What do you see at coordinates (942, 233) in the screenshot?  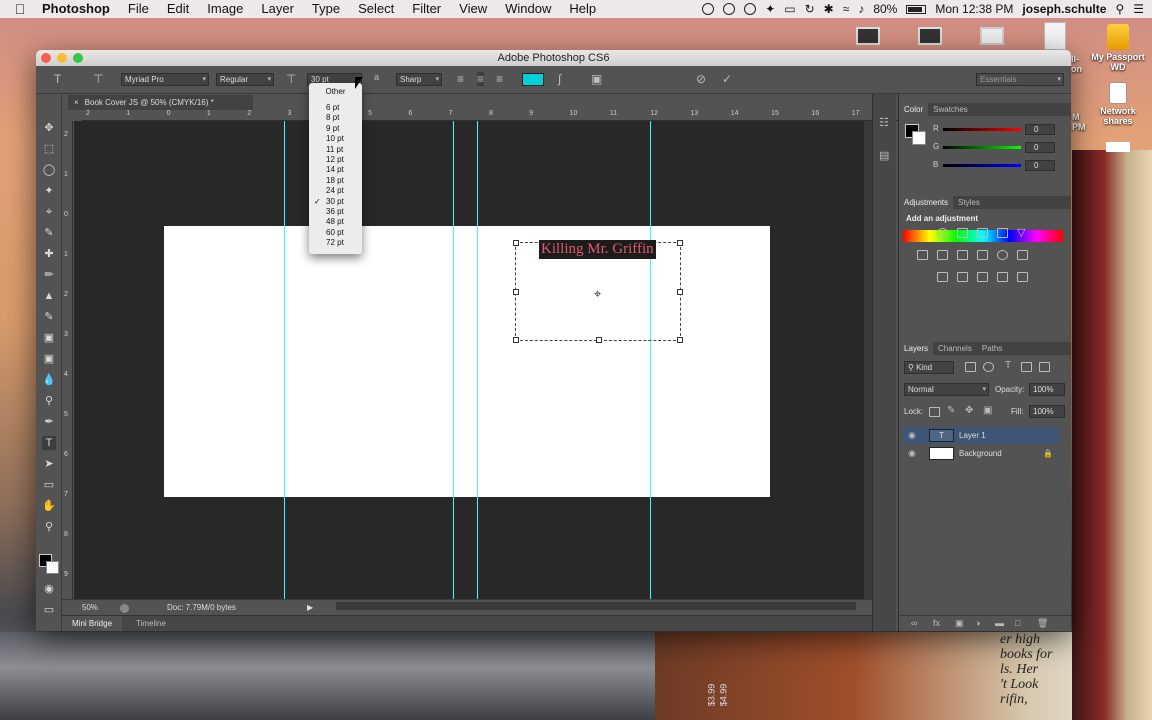 I see `brightness-icon` at bounding box center [942, 233].